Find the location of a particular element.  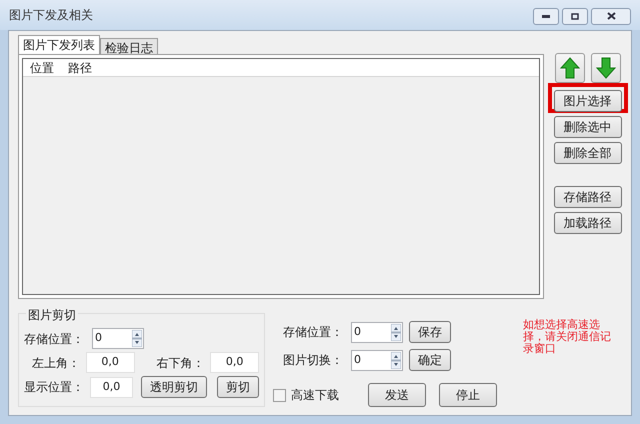

up-arrow-icon is located at coordinates (570, 68).